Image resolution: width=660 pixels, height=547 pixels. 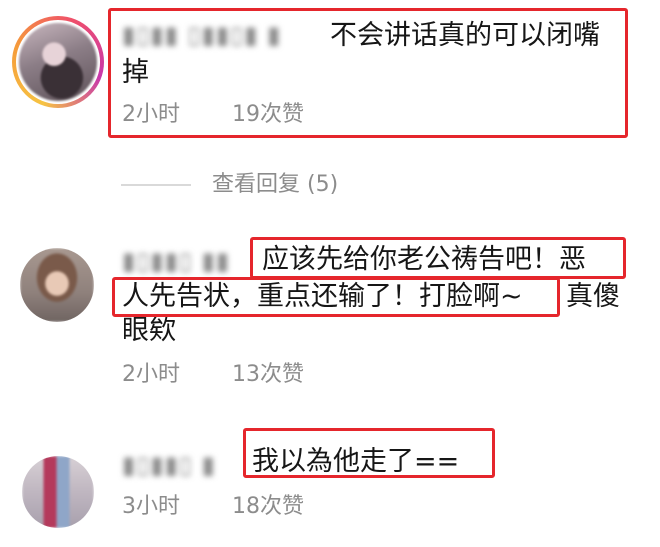 I want to click on avatar-frame, so click(x=58, y=62).